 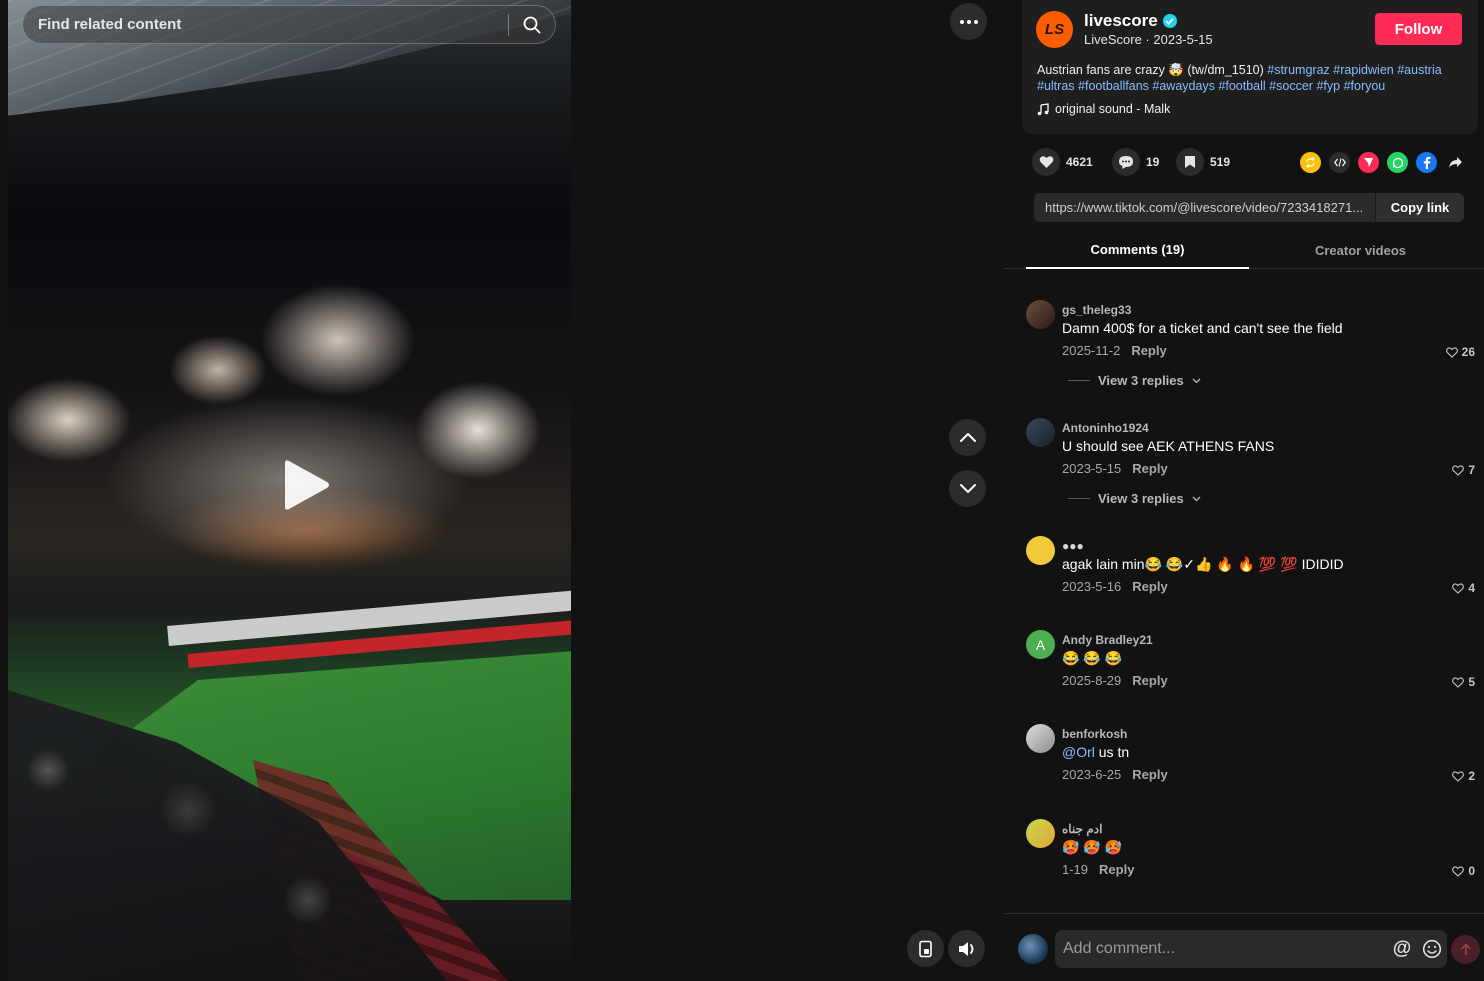 I want to click on author-username: livescore, so click(x=1130, y=21).